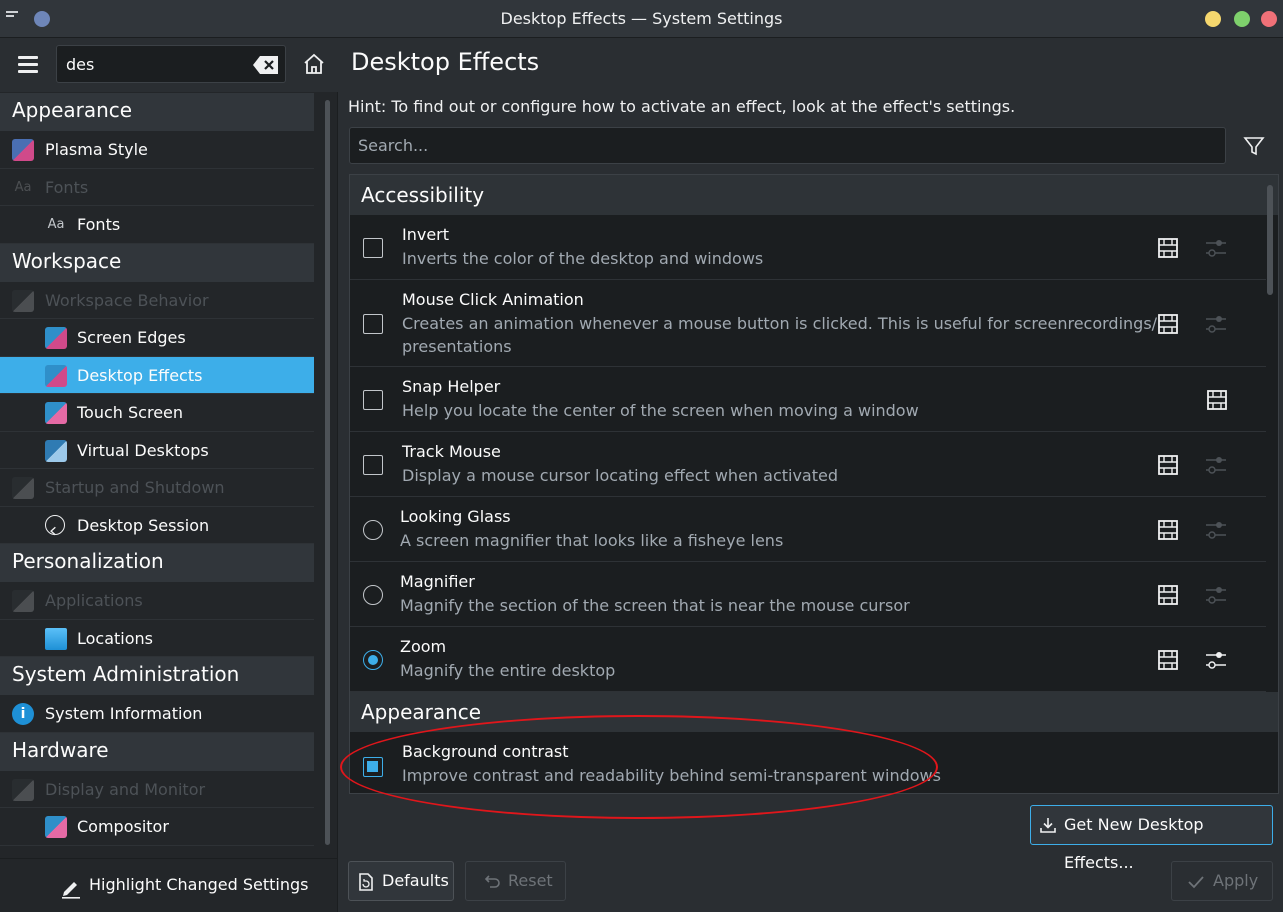 This screenshot has height=912, width=1283. I want to click on sidebar-item-fonts: Aa Fonts, so click(157, 225).